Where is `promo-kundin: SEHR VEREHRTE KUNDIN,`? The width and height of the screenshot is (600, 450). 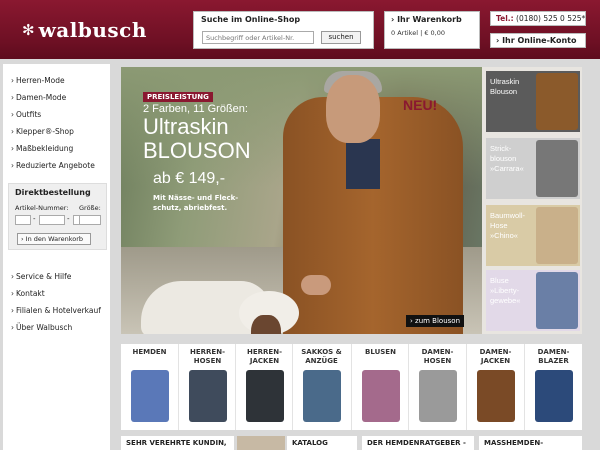
promo-kundin: SEHR VEREHRTE KUNDIN, is located at coordinates (177, 443).